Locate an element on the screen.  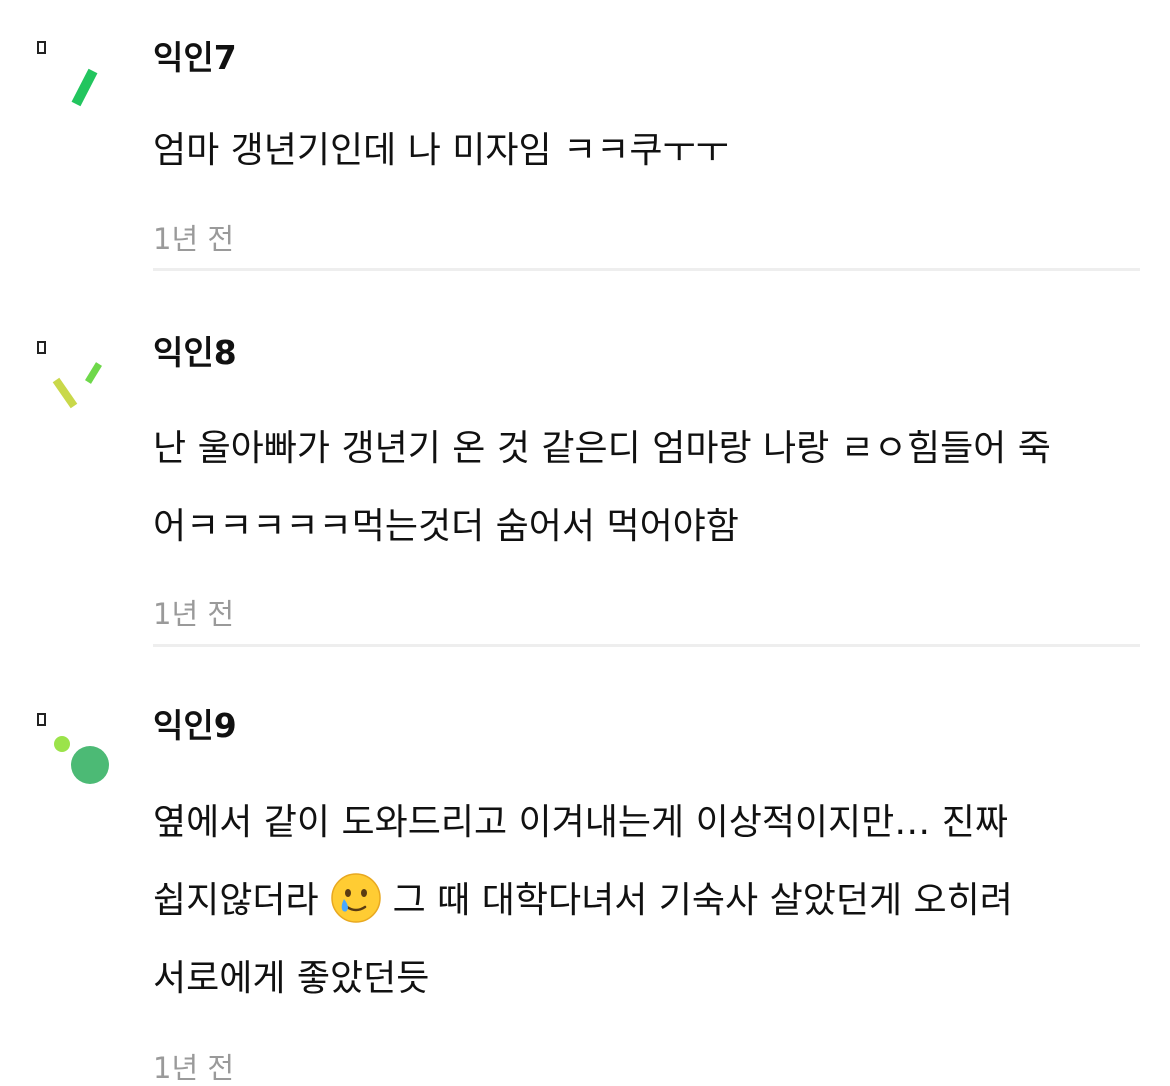
comment-text: 엄마 갱년기인데 나 미자임 ㅋㅋ쿠ㅜㅜ is located at coordinates (441, 150).